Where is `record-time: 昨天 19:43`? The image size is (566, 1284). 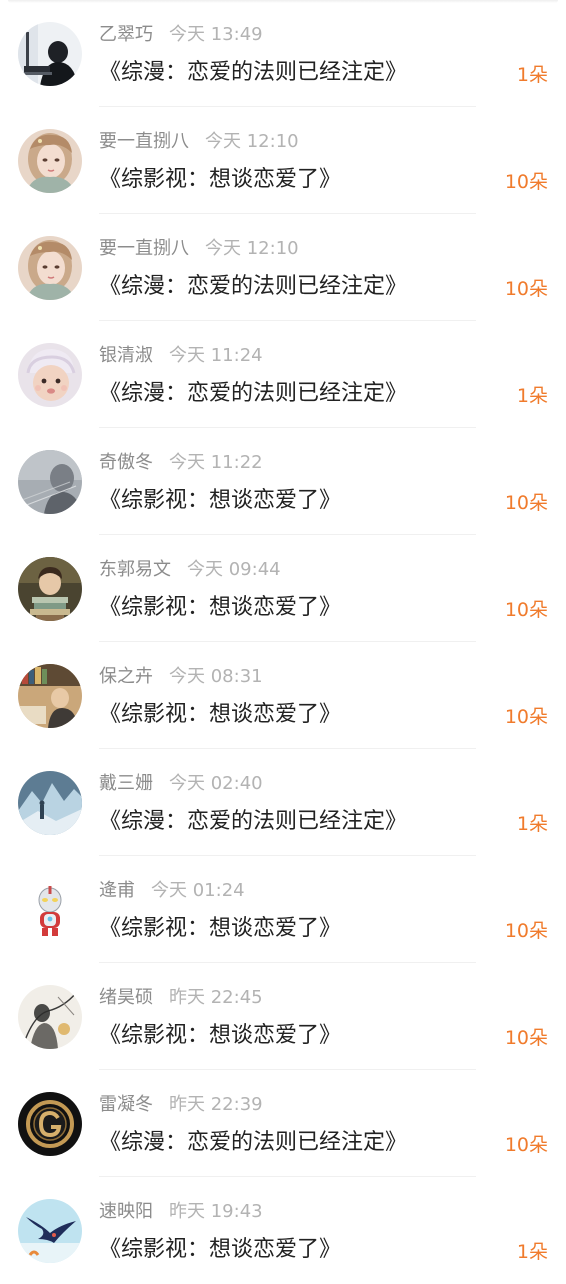 record-time: 昨天 19:43 is located at coordinates (216, 1211).